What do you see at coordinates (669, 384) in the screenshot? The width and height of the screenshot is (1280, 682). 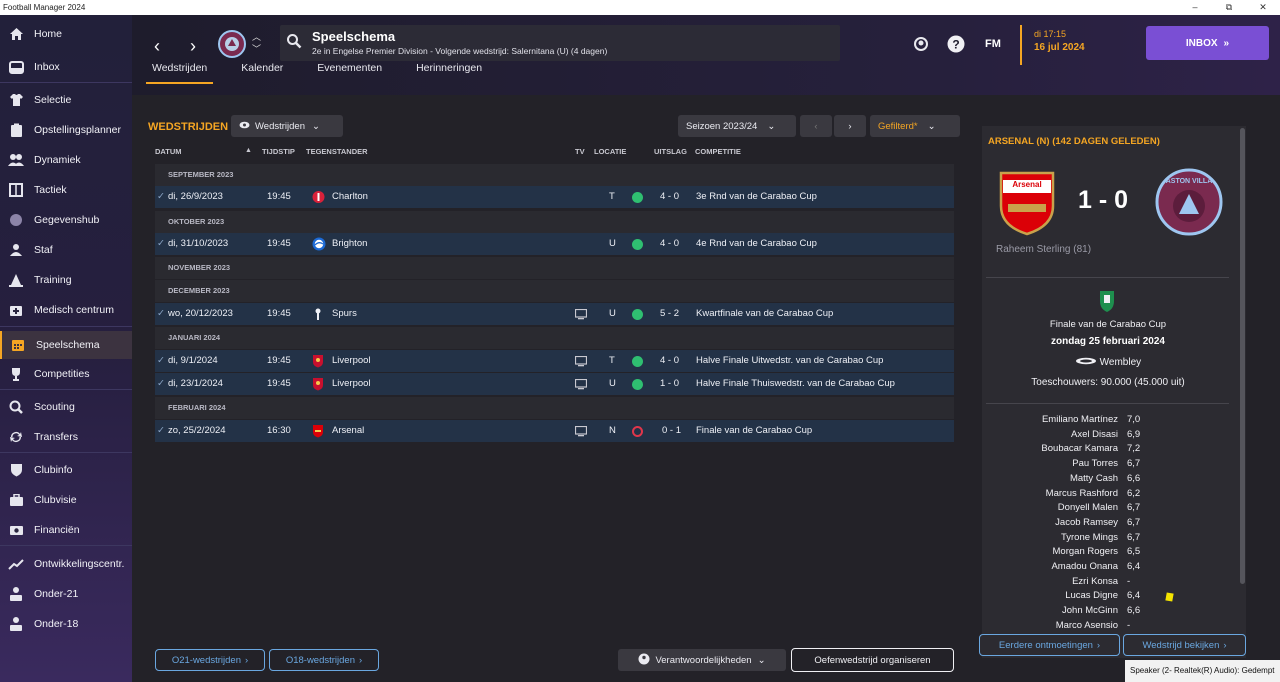 I see `match-result: 1 - 0` at bounding box center [669, 384].